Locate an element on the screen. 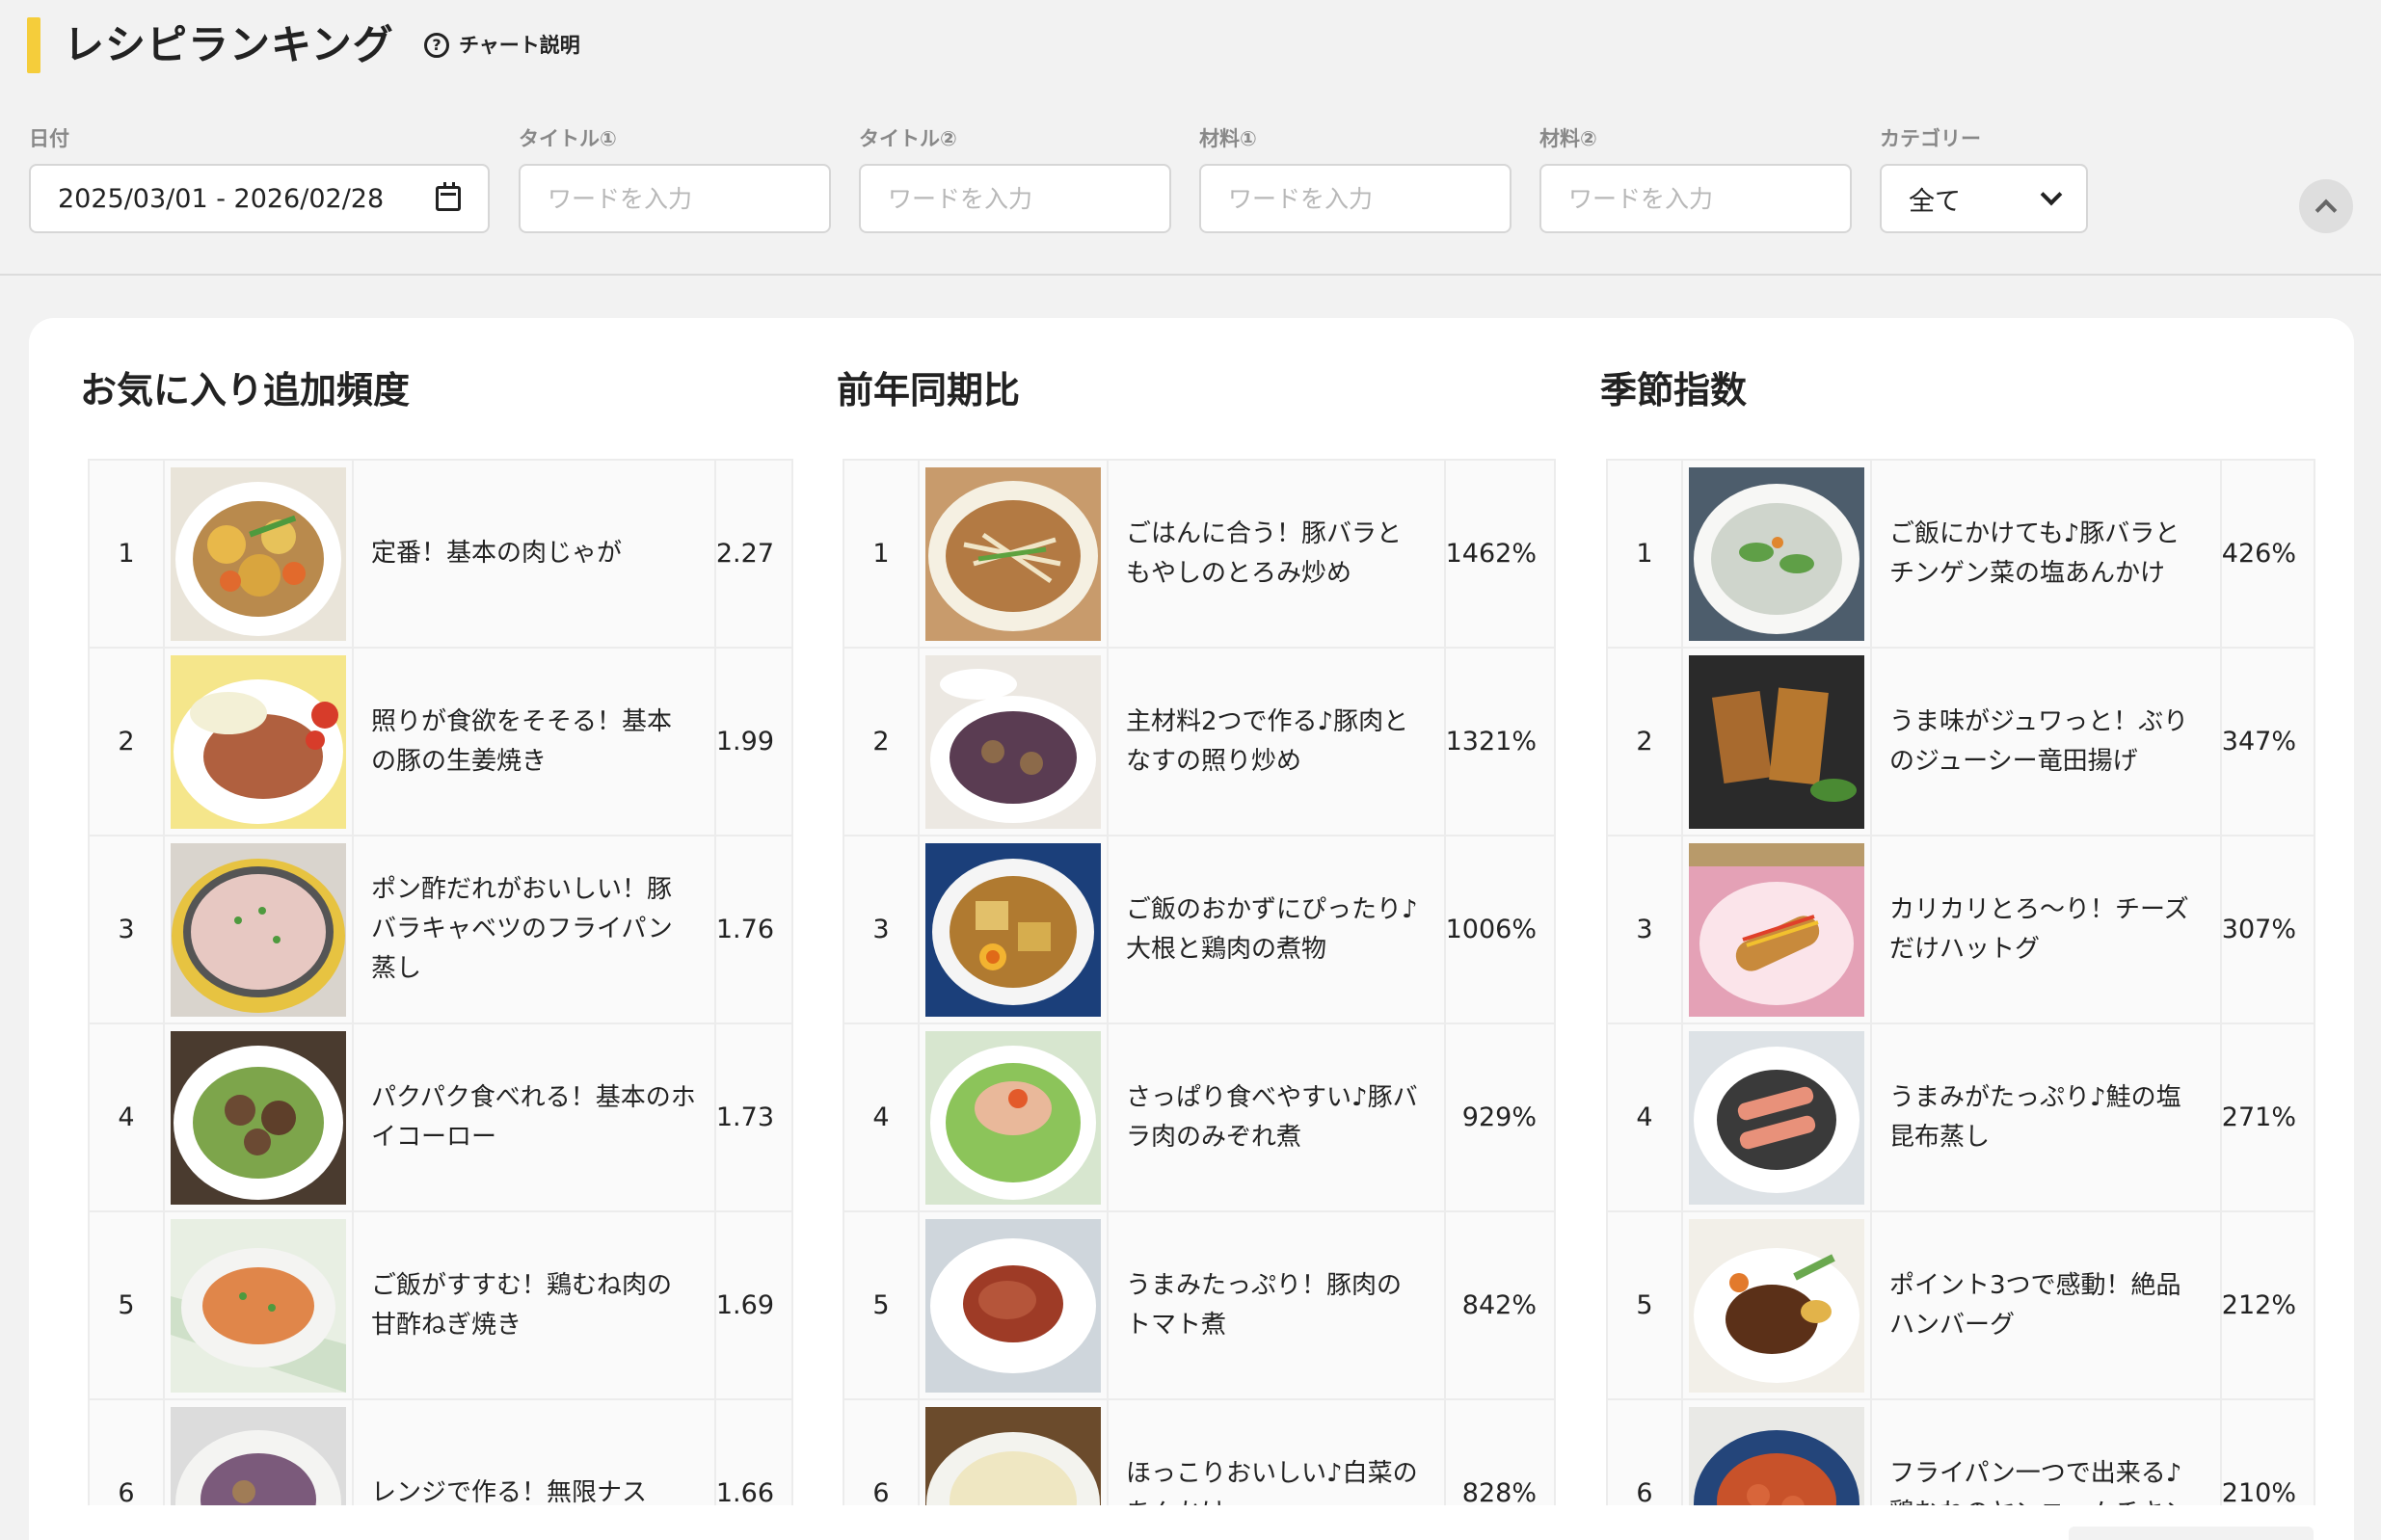 The image size is (2381, 1540). table-row: 1 ごはんに合う！豚バラともやしのとろみ炒め 1462% is located at coordinates (1200, 554).